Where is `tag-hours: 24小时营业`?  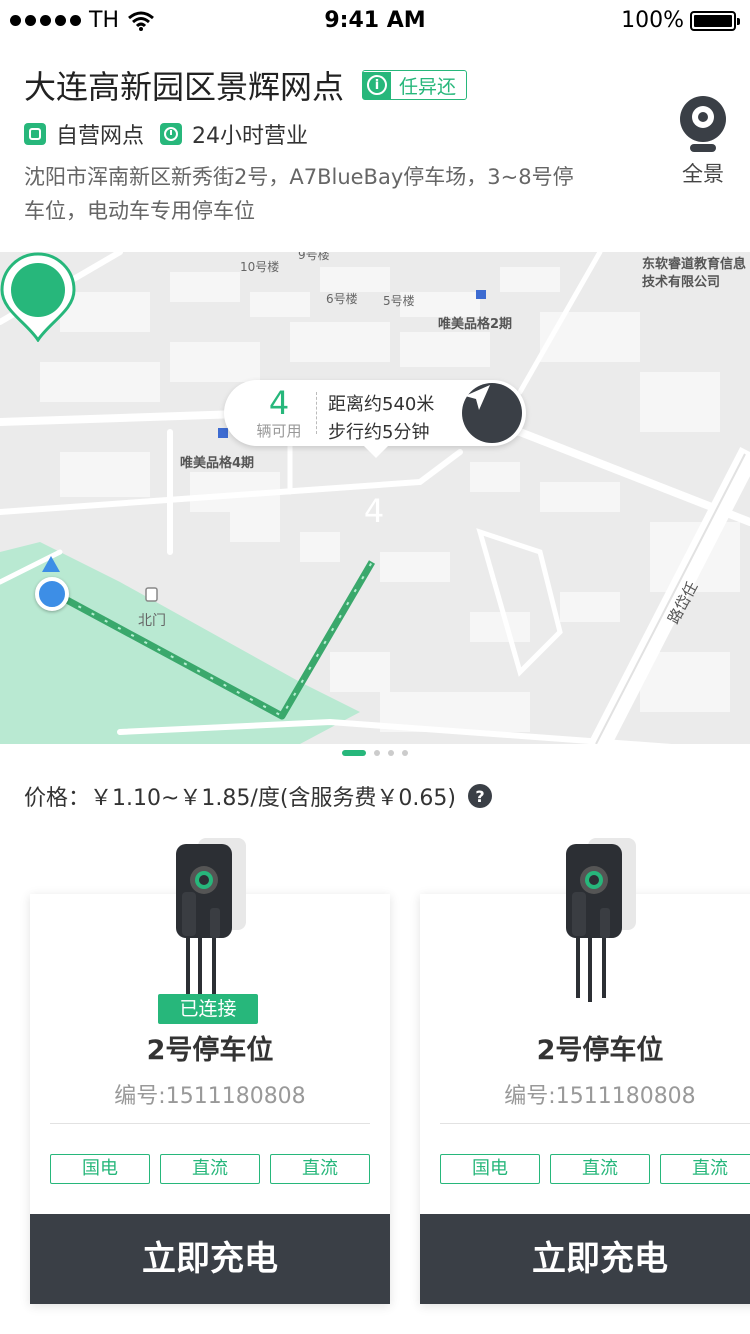
tag-hours: 24小时营业 is located at coordinates (250, 136).